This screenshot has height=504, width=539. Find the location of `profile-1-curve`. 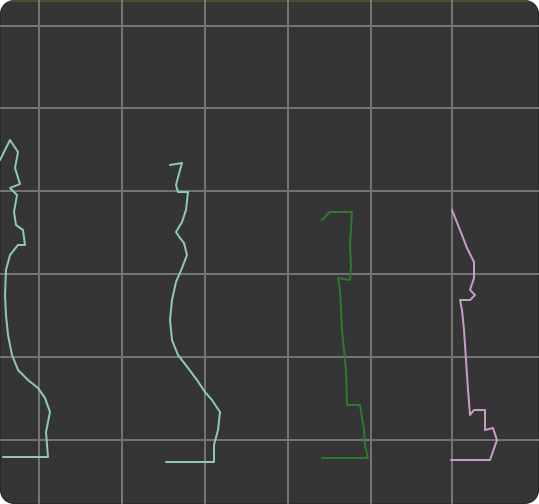

profile-1-curve is located at coordinates (25, 298).